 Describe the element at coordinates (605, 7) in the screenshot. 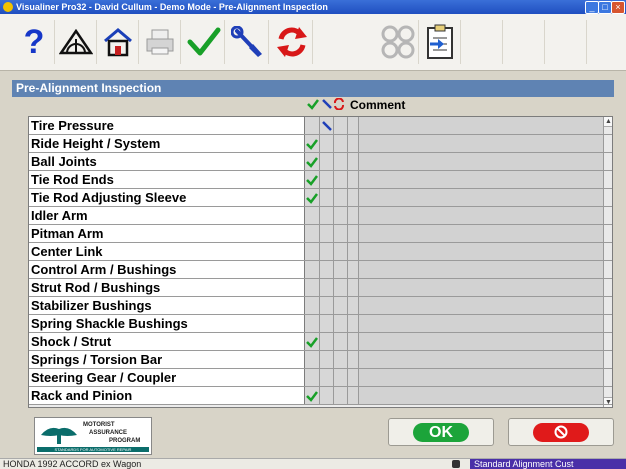

I see `maximize-icon: □` at that location.